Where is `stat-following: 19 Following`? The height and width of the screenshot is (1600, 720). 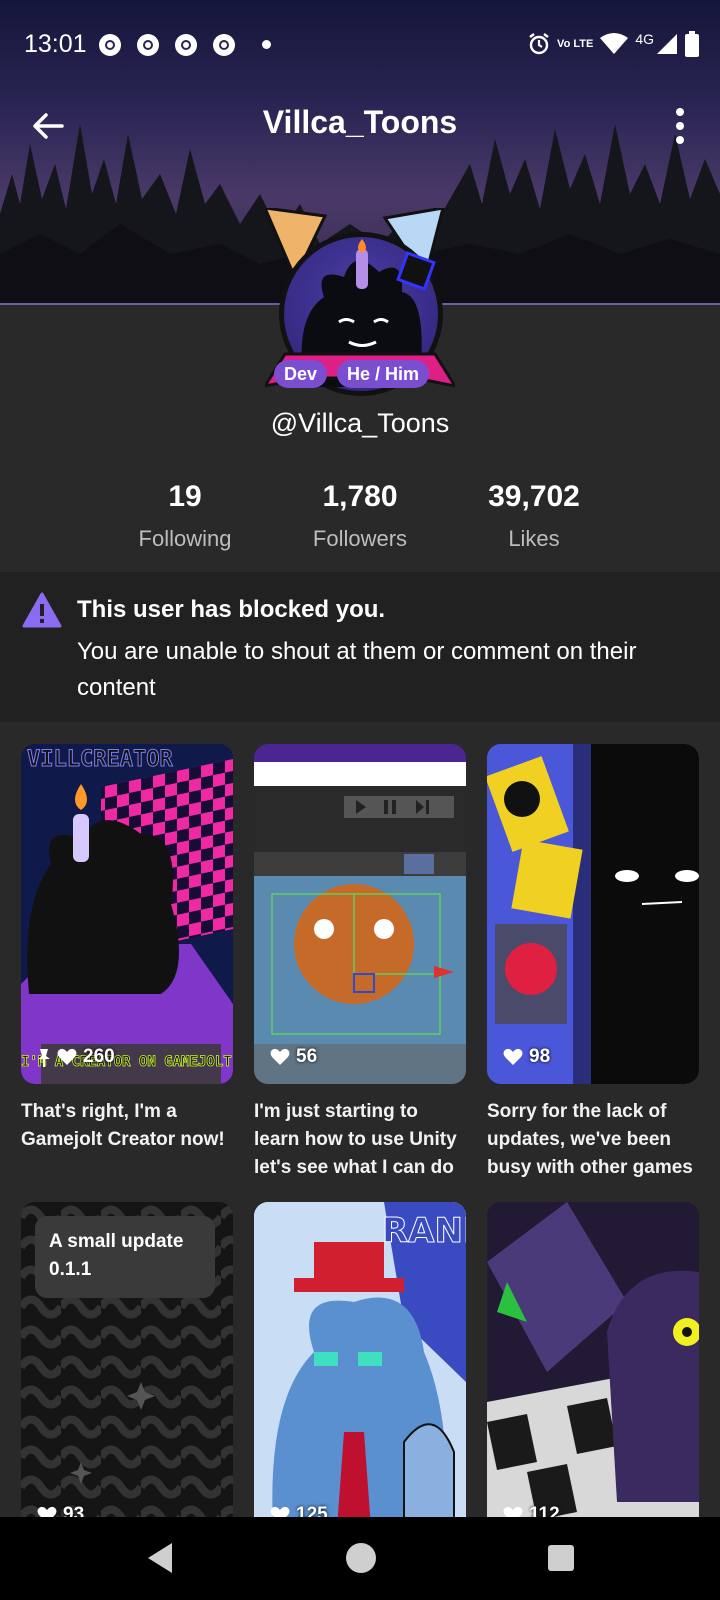 stat-following: 19 Following is located at coordinates (185, 516).